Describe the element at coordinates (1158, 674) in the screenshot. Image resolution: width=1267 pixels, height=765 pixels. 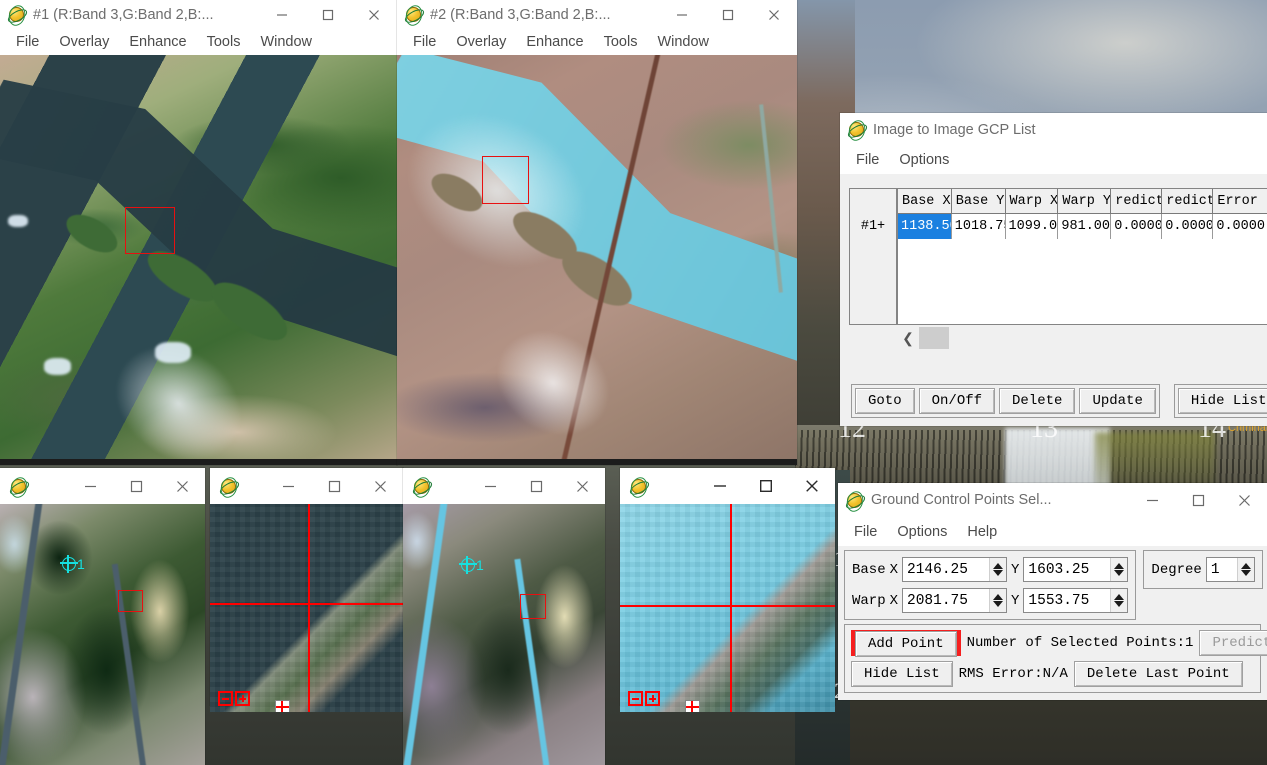
I see `delete-last-point-button: Delete Last Point` at that location.